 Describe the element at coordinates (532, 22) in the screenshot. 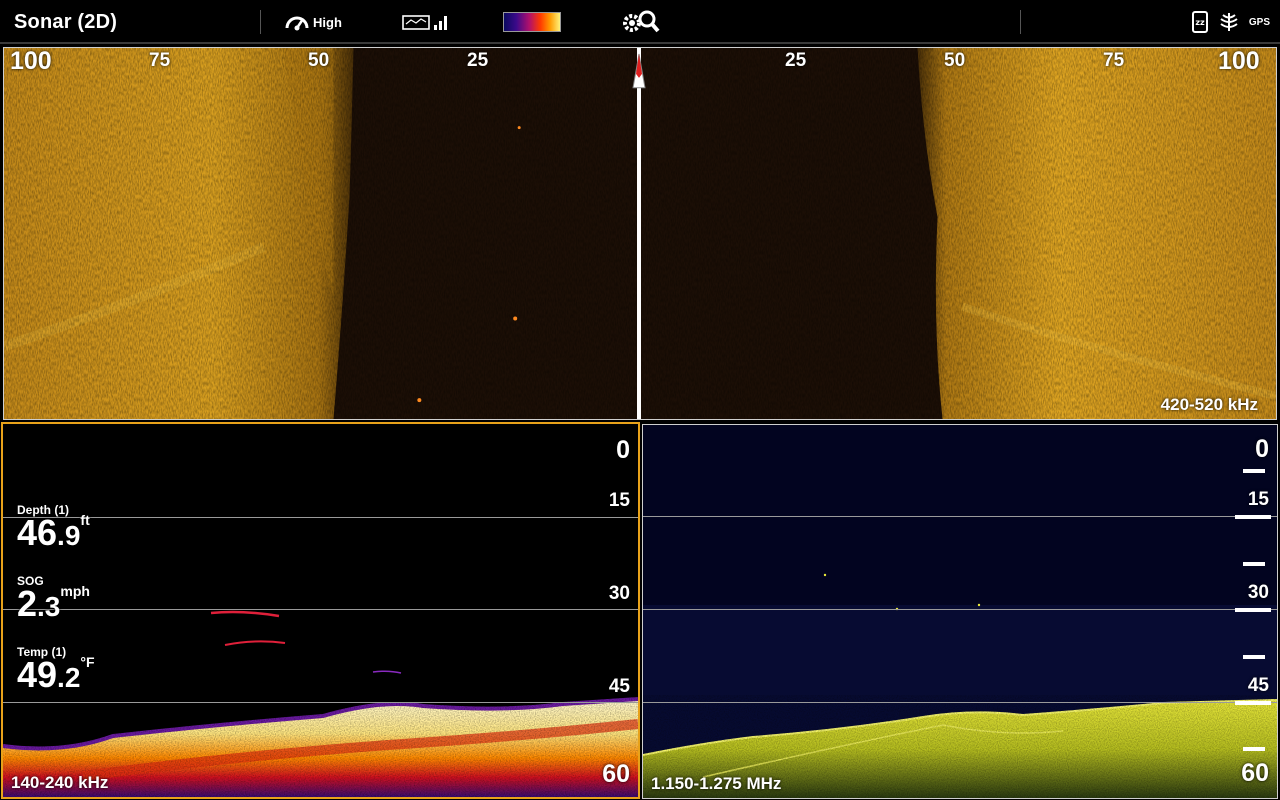

I see `color-palette-bar` at that location.